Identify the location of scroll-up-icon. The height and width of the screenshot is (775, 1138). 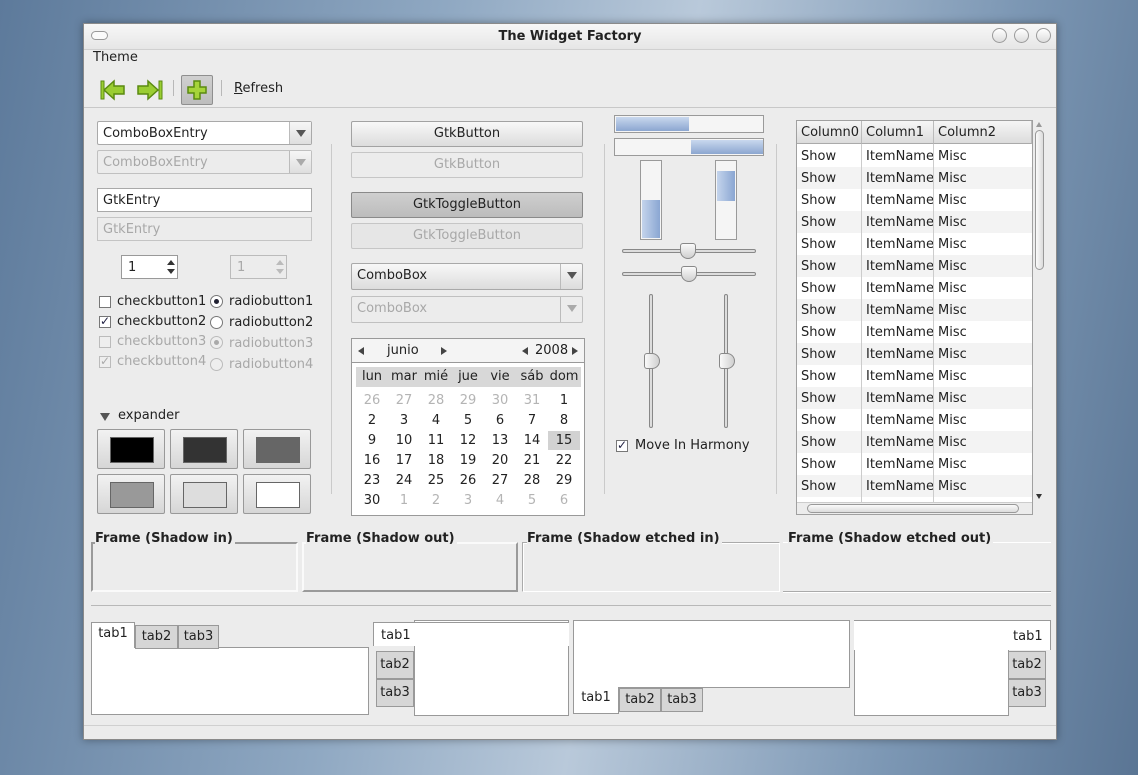
(1039, 124).